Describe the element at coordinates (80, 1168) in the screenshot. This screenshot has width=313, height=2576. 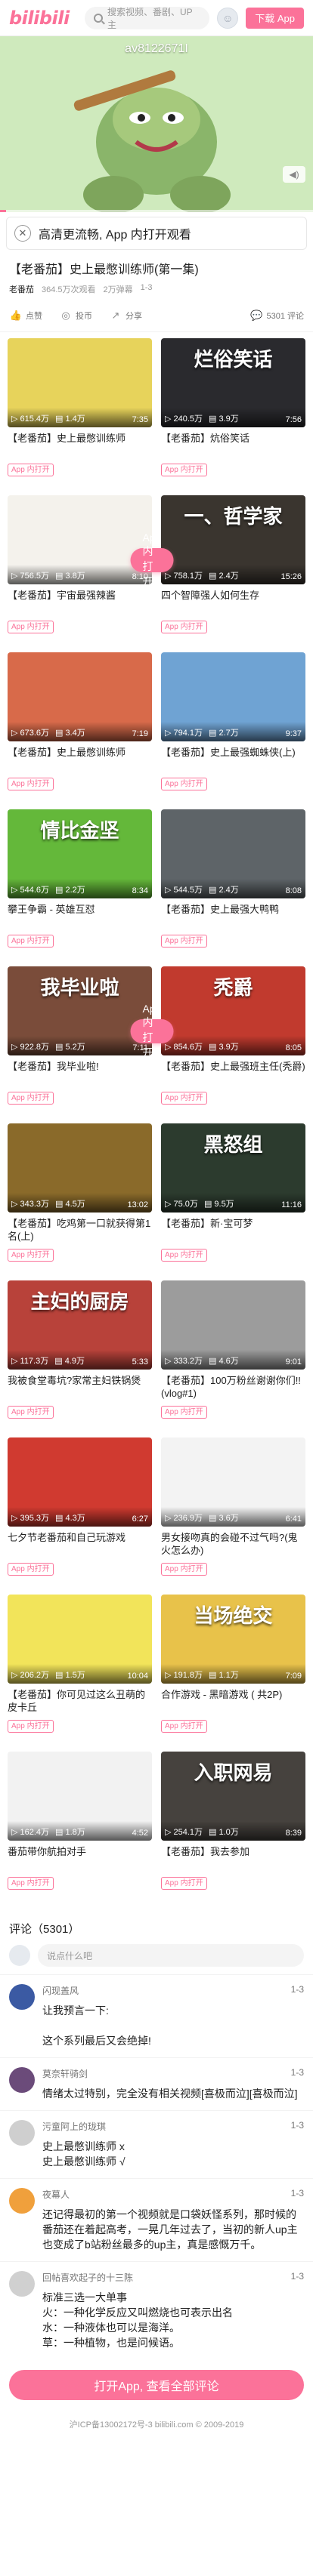
I see `video-thumbnail: ▷ 343.3万 ▤ 4.5万 13:02` at that location.